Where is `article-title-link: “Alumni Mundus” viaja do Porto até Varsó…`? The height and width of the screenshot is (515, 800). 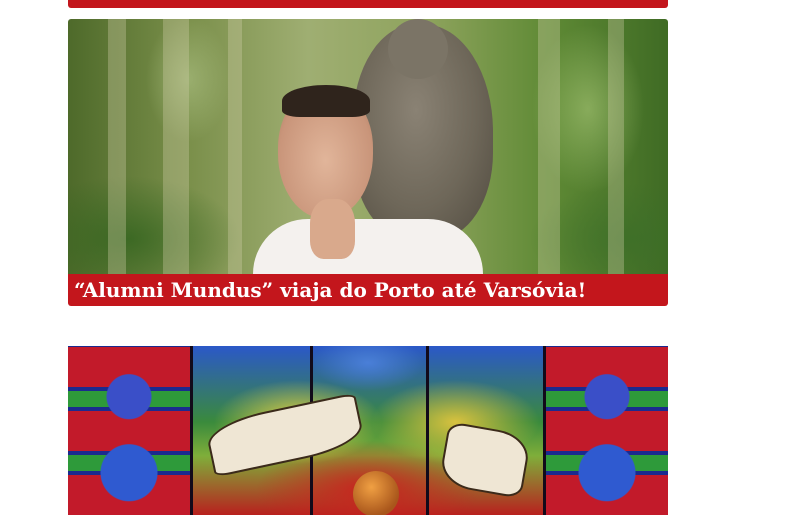 article-title-link: “Alumni Mundus” viaja do Porto até Varsó… is located at coordinates (368, 290).